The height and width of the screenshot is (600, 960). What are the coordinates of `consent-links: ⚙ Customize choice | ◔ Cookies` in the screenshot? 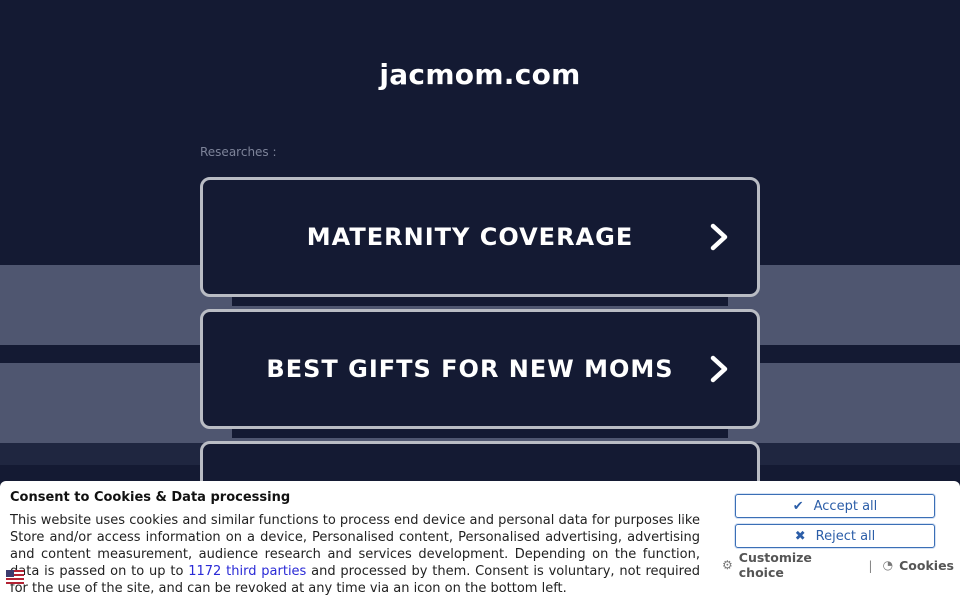 It's located at (838, 565).